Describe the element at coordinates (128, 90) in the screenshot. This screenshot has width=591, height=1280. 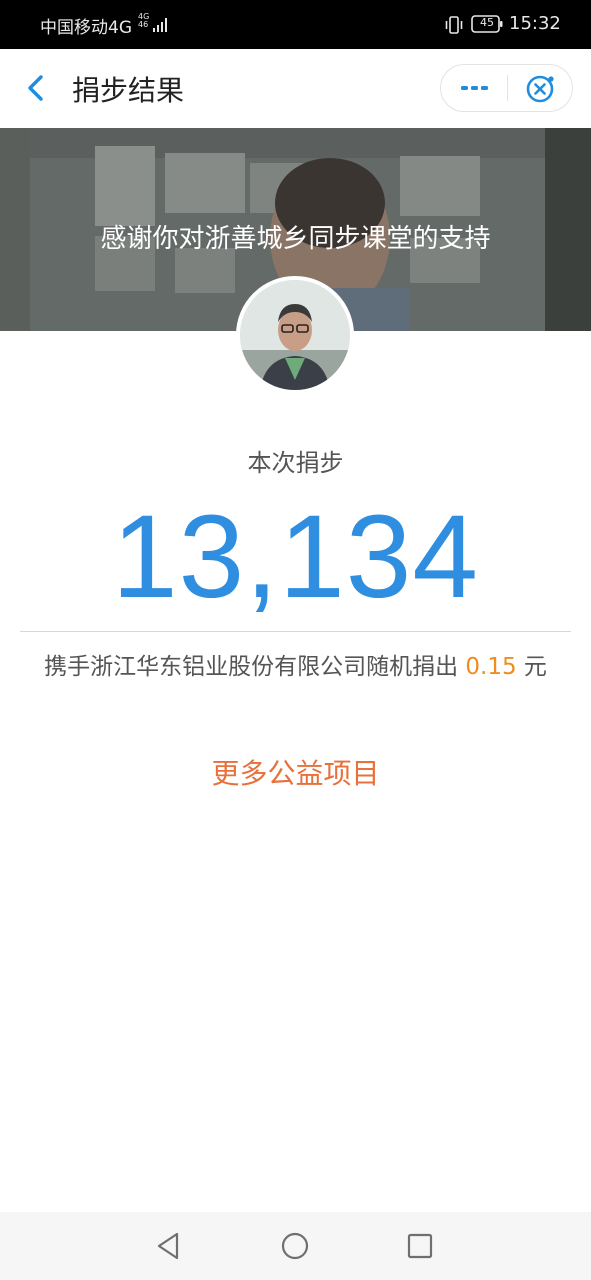
I see `page-title: 捐步结果` at that location.